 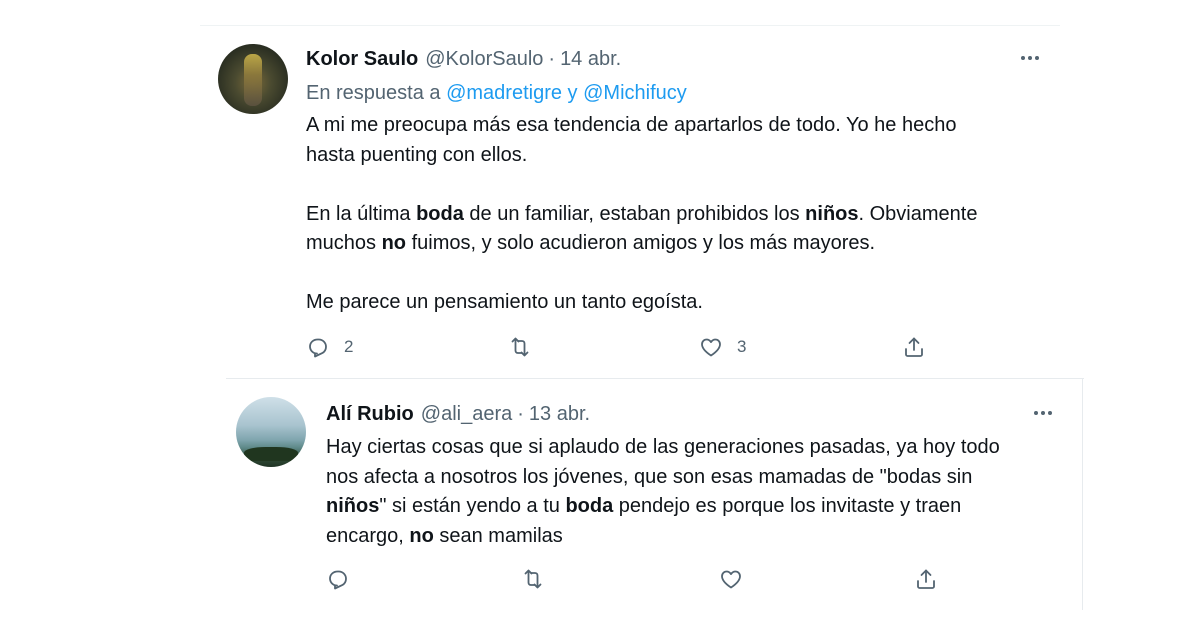 What do you see at coordinates (370, 414) in the screenshot?
I see `author-name: Alí Rubio` at bounding box center [370, 414].